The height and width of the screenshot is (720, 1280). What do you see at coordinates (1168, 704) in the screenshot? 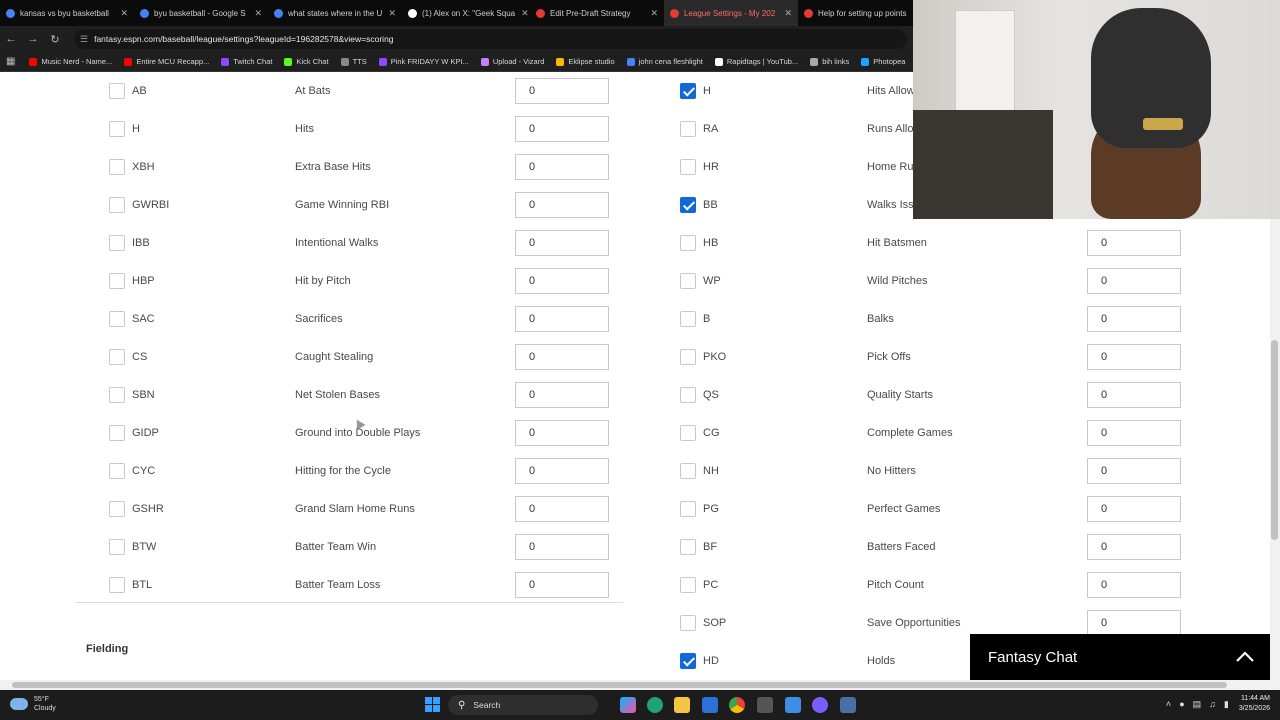
I see `chevron-up-tray-icon: ˄` at bounding box center [1168, 704].